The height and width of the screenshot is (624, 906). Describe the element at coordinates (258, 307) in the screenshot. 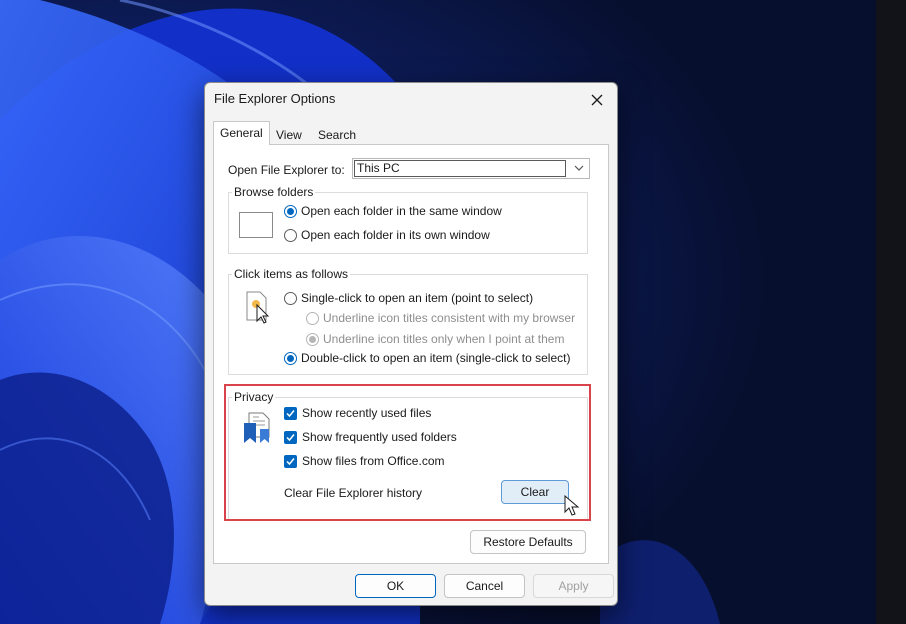

I see `pointer-click-icon` at that location.